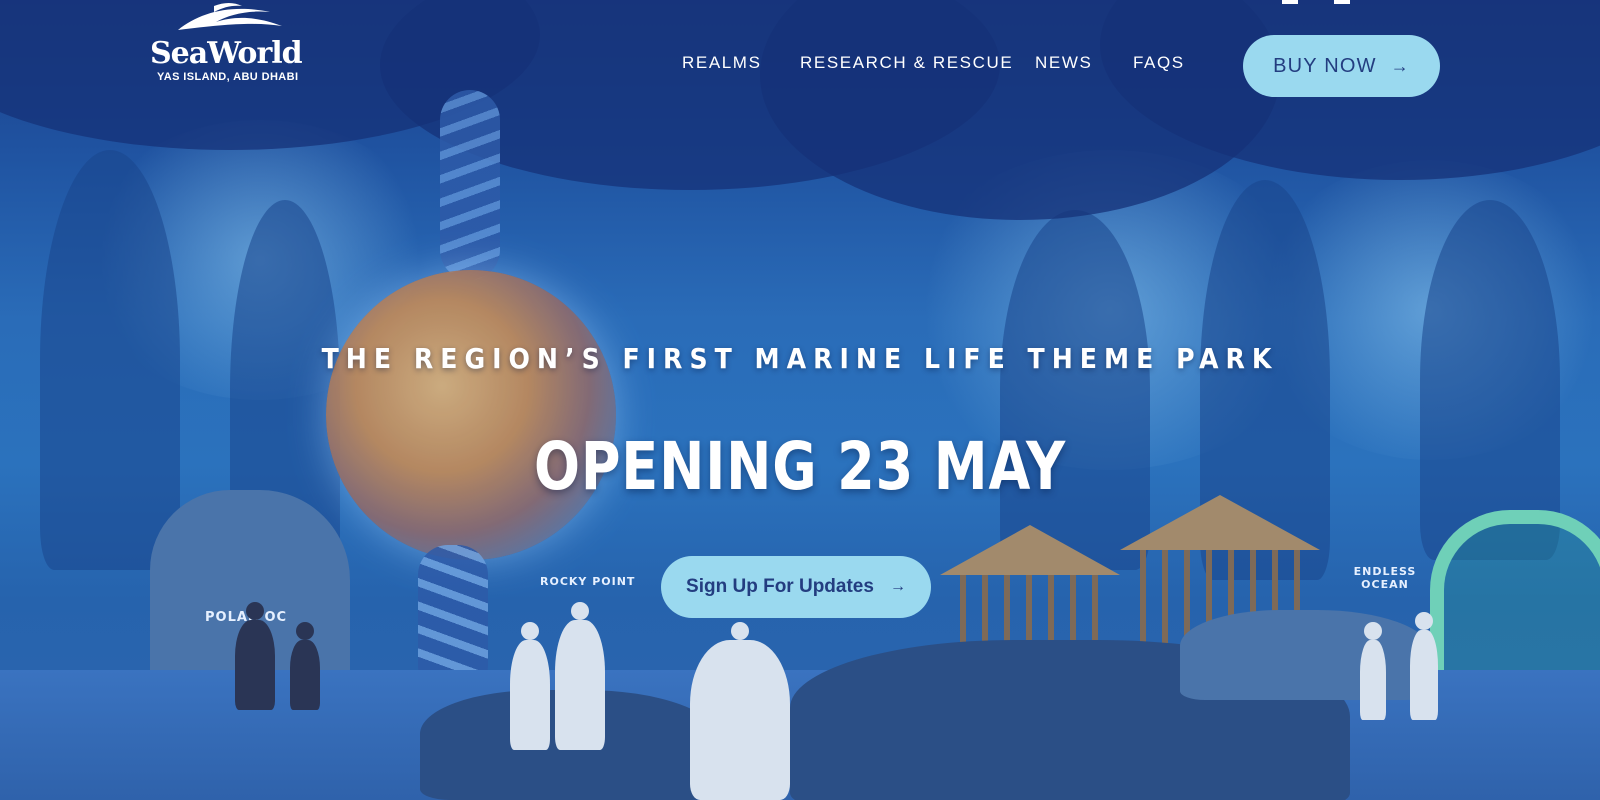  Describe the element at coordinates (228, 77) in the screenshot. I see `logo-location: YAS ISLAND, ABU DHABI` at that location.